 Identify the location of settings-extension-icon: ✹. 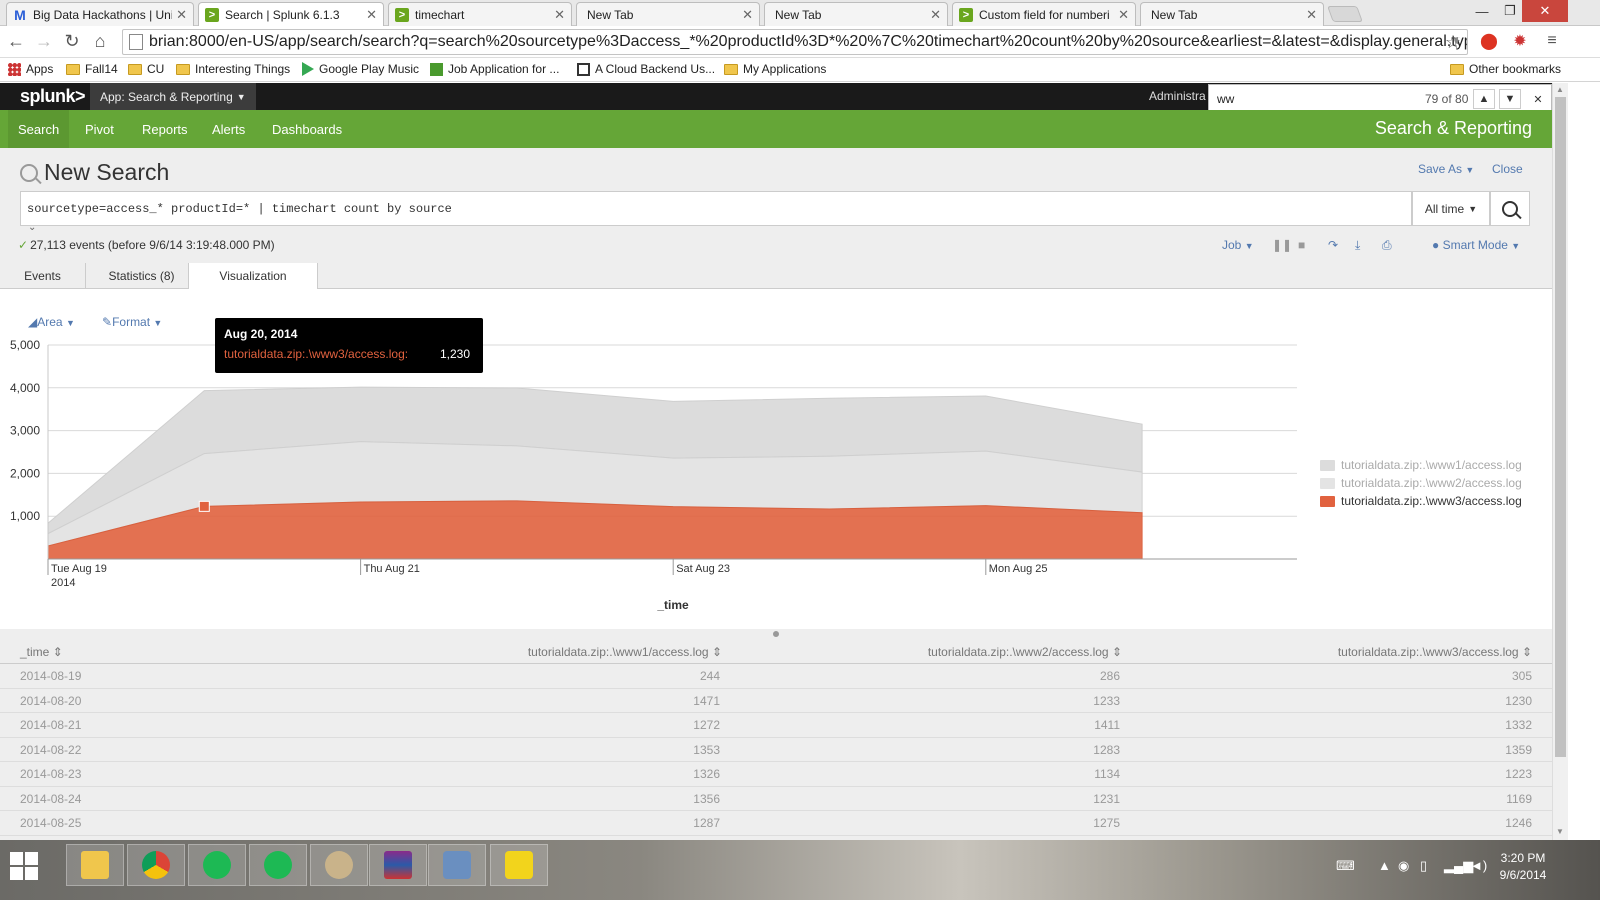
(1520, 41).